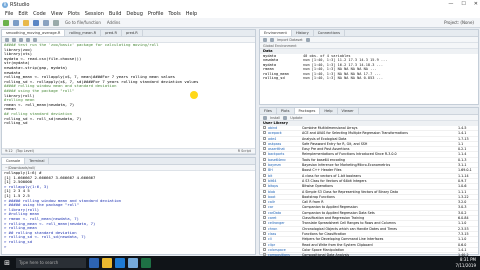 Image resolution: width=480 pixels, height=270 pixels. Describe the element at coordinates (14, 161) in the screenshot. I see `tab-console: Console` at that location.